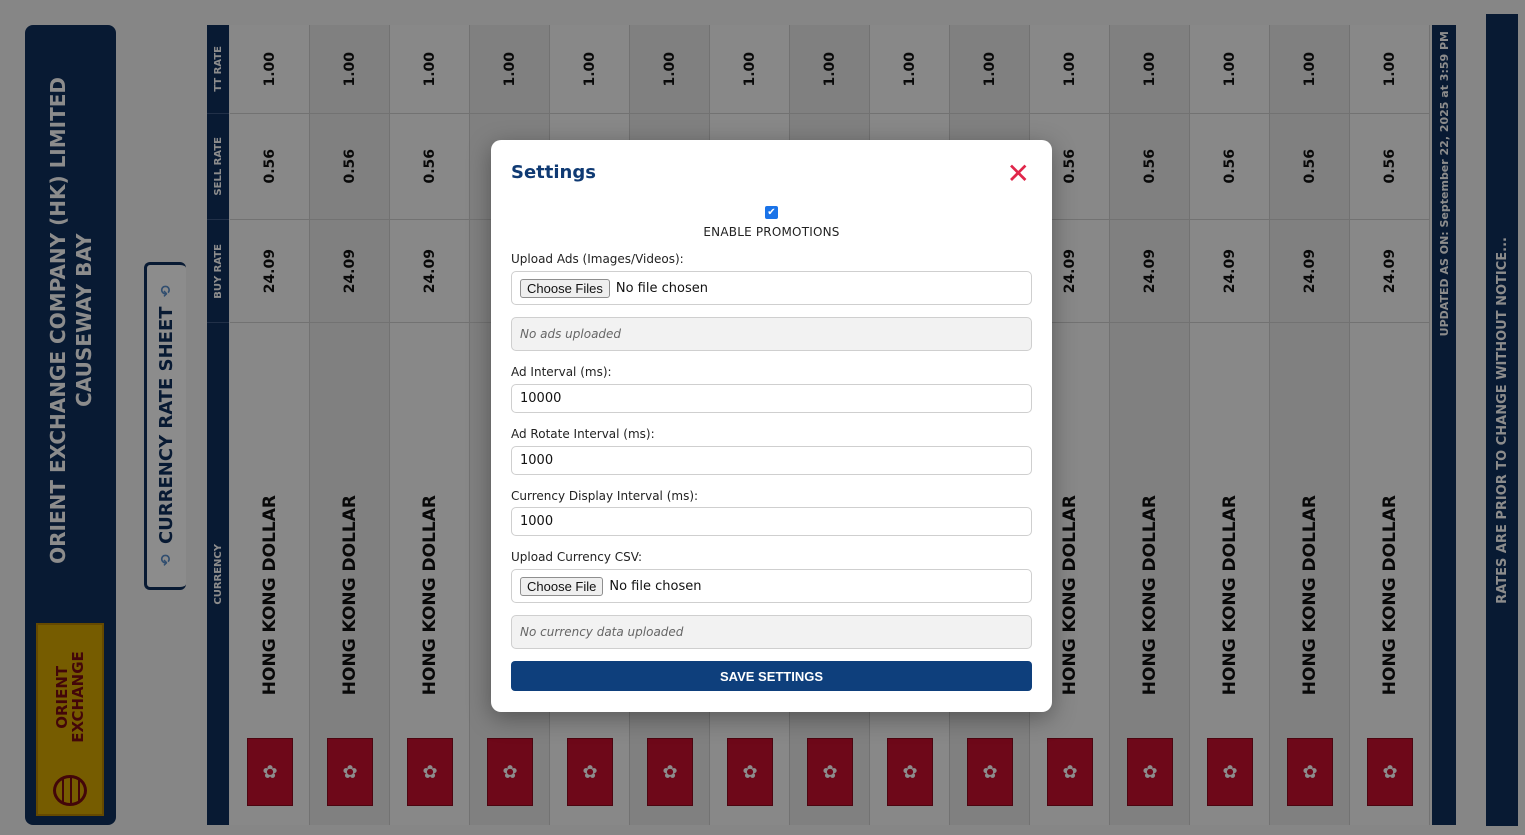  What do you see at coordinates (537, 460) in the screenshot?
I see `ad-rotate-value: 1000` at bounding box center [537, 460].